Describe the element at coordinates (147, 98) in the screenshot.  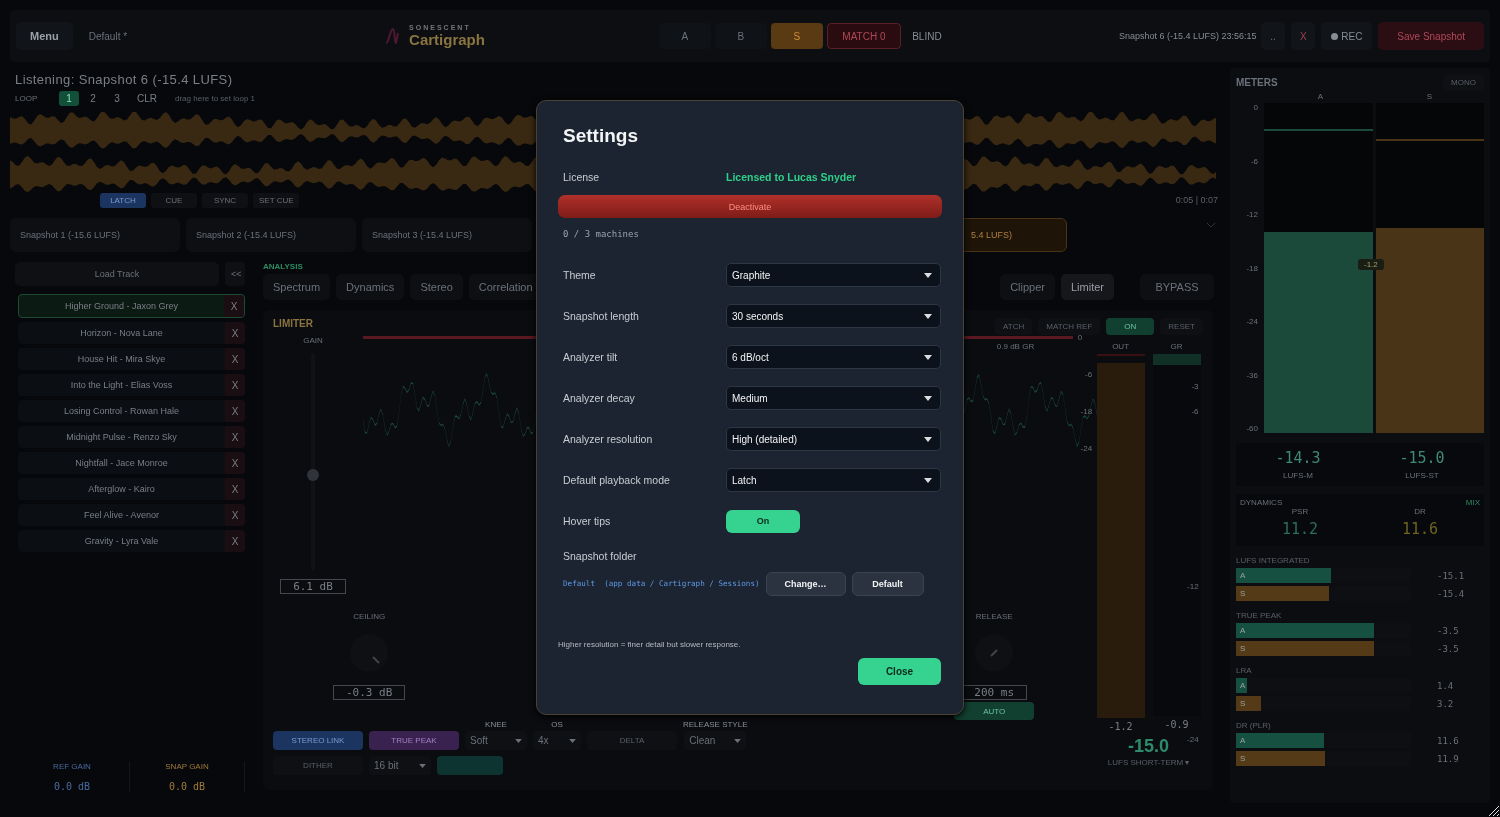
I see `clear-loop-button: CLR` at that location.